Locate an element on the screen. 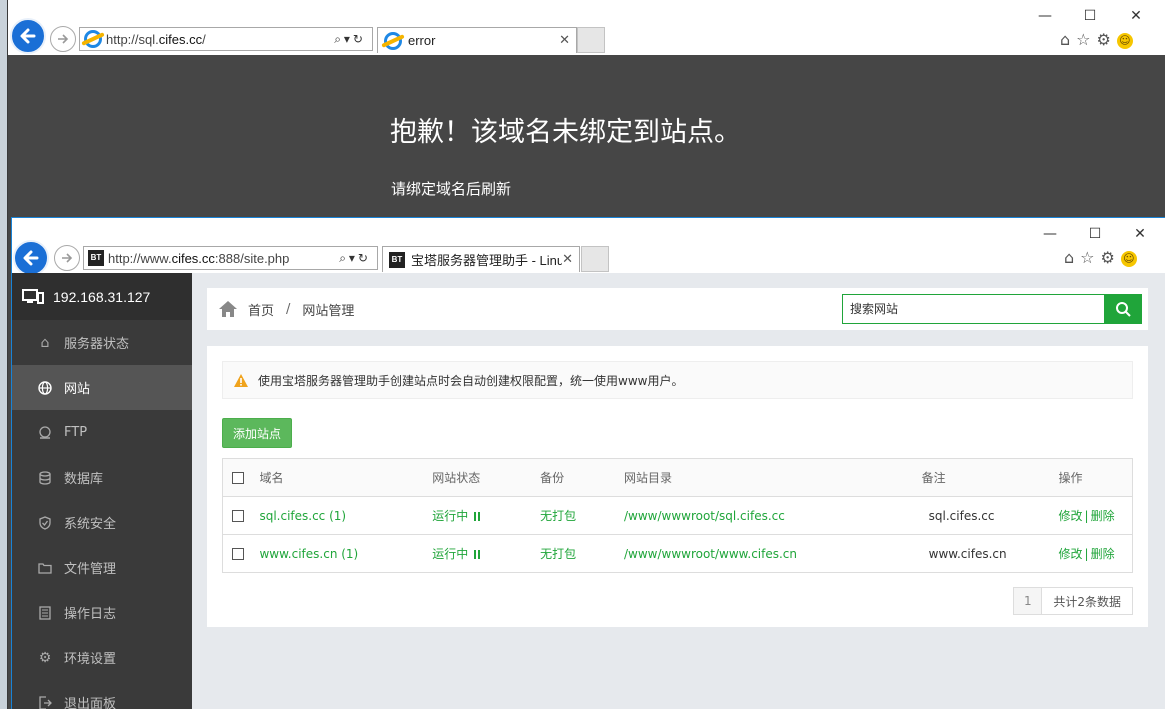  sidebar-item-label: 文件管理 is located at coordinates (90, 569).